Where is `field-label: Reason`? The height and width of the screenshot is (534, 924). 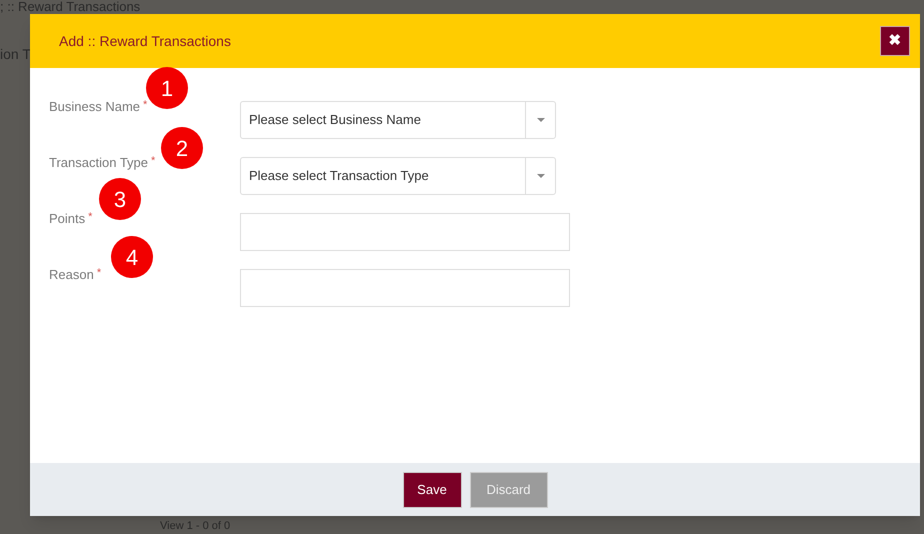
field-label: Reason is located at coordinates (71, 275).